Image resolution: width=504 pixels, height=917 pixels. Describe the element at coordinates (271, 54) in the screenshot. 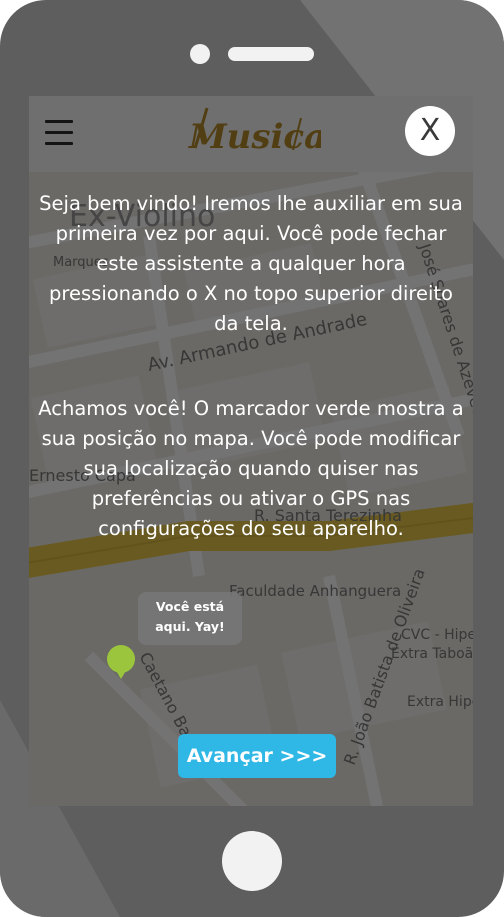

I see `earpiece-speaker` at that location.